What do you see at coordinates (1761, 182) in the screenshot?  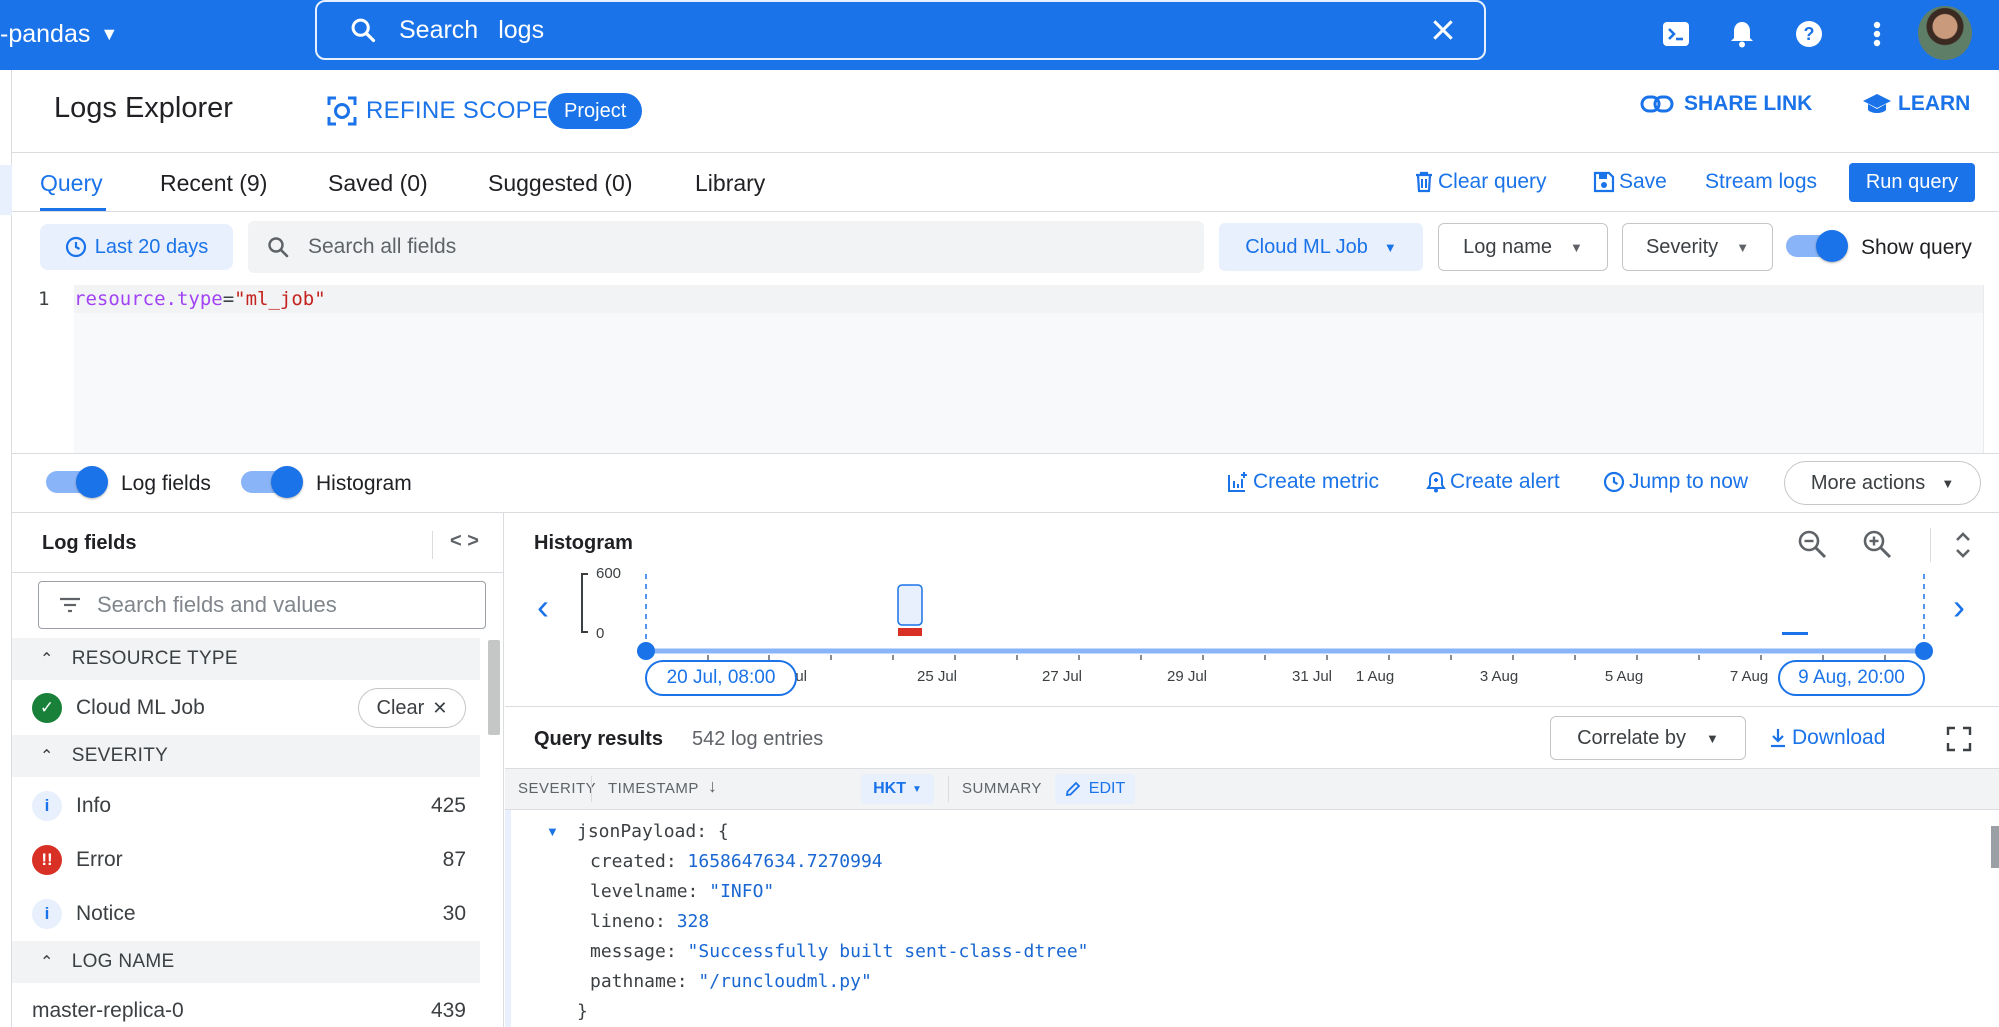 I see `stream-logs-button: Stream logs` at bounding box center [1761, 182].